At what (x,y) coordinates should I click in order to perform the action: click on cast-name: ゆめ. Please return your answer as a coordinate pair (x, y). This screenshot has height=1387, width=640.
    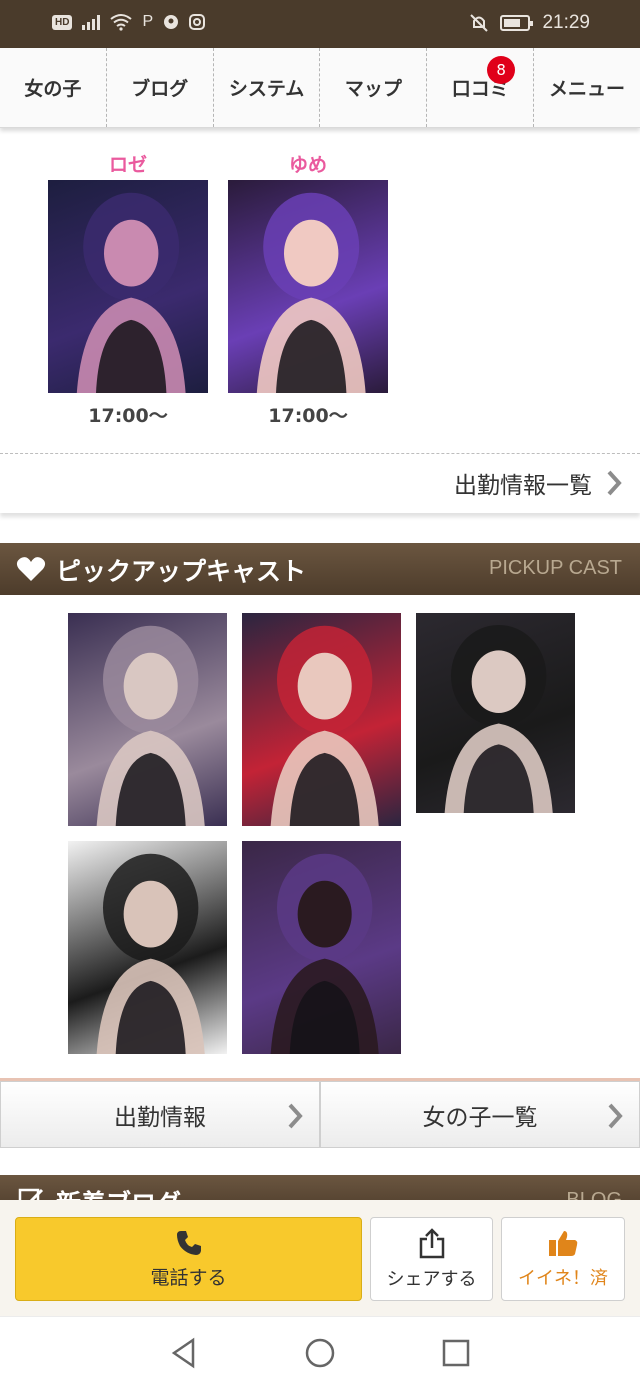
    Looking at the image, I should click on (307, 165).